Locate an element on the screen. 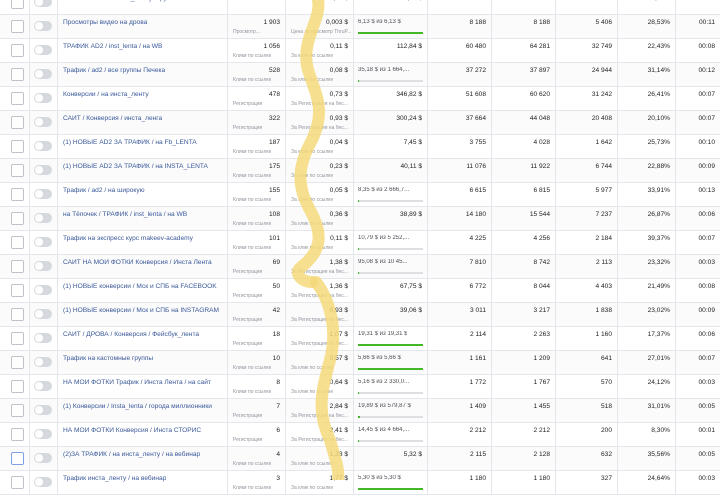 This screenshot has width=720, height=495. campaign-name-link: Просмотры видео на дрова is located at coordinates (105, 22).